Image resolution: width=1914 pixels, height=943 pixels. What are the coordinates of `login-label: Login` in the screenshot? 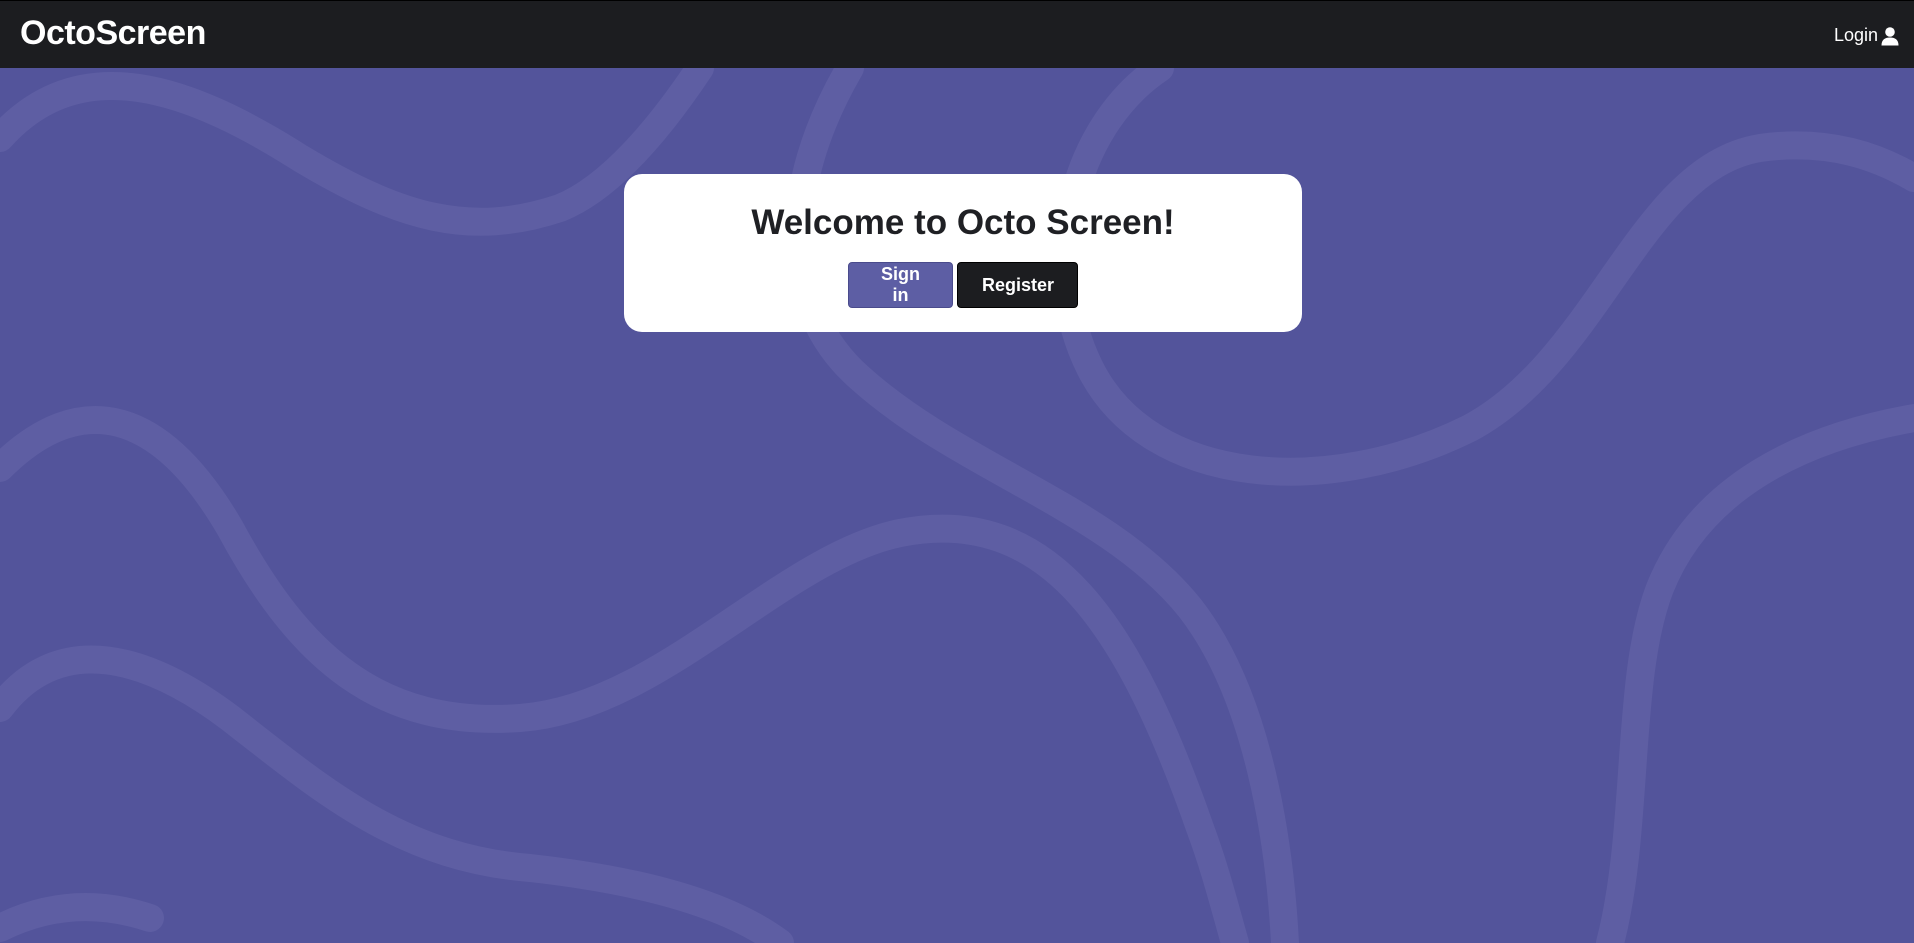 It's located at (1855, 35).